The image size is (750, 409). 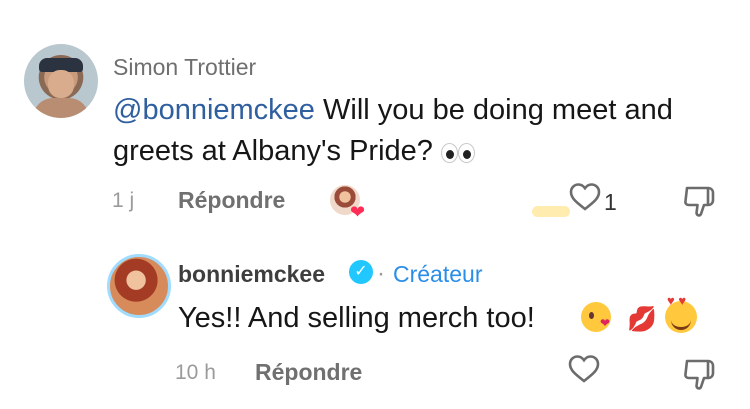 I want to click on creator-heart-icon: ❤, so click(x=358, y=212).